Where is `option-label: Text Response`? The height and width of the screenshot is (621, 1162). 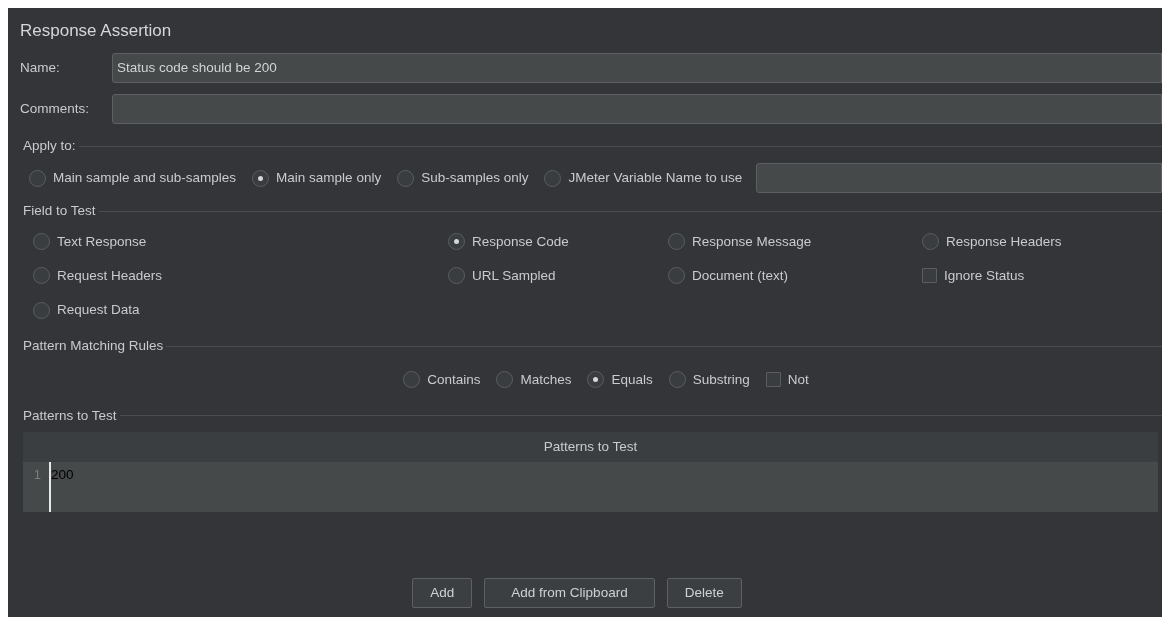 option-label: Text Response is located at coordinates (102, 241).